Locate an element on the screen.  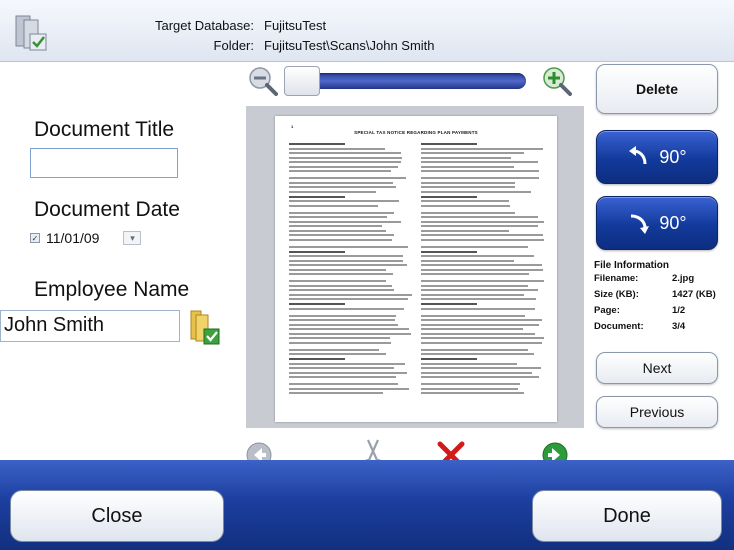
date-enable-checkbox: ✓ is located at coordinates (35, 238).